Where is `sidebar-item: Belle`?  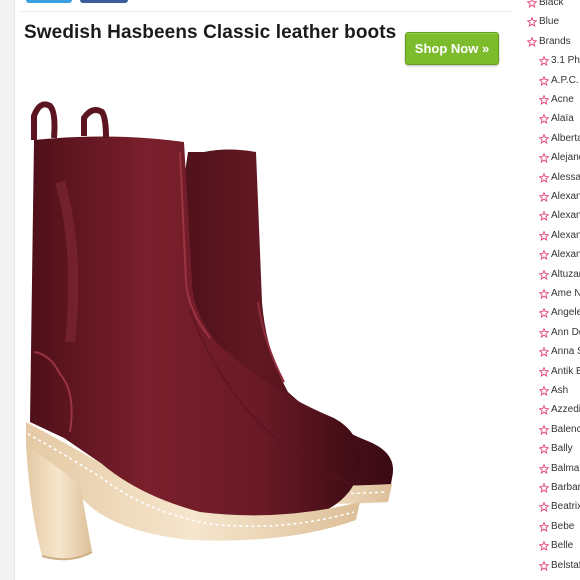 sidebar-item: Belle is located at coordinates (556, 546).